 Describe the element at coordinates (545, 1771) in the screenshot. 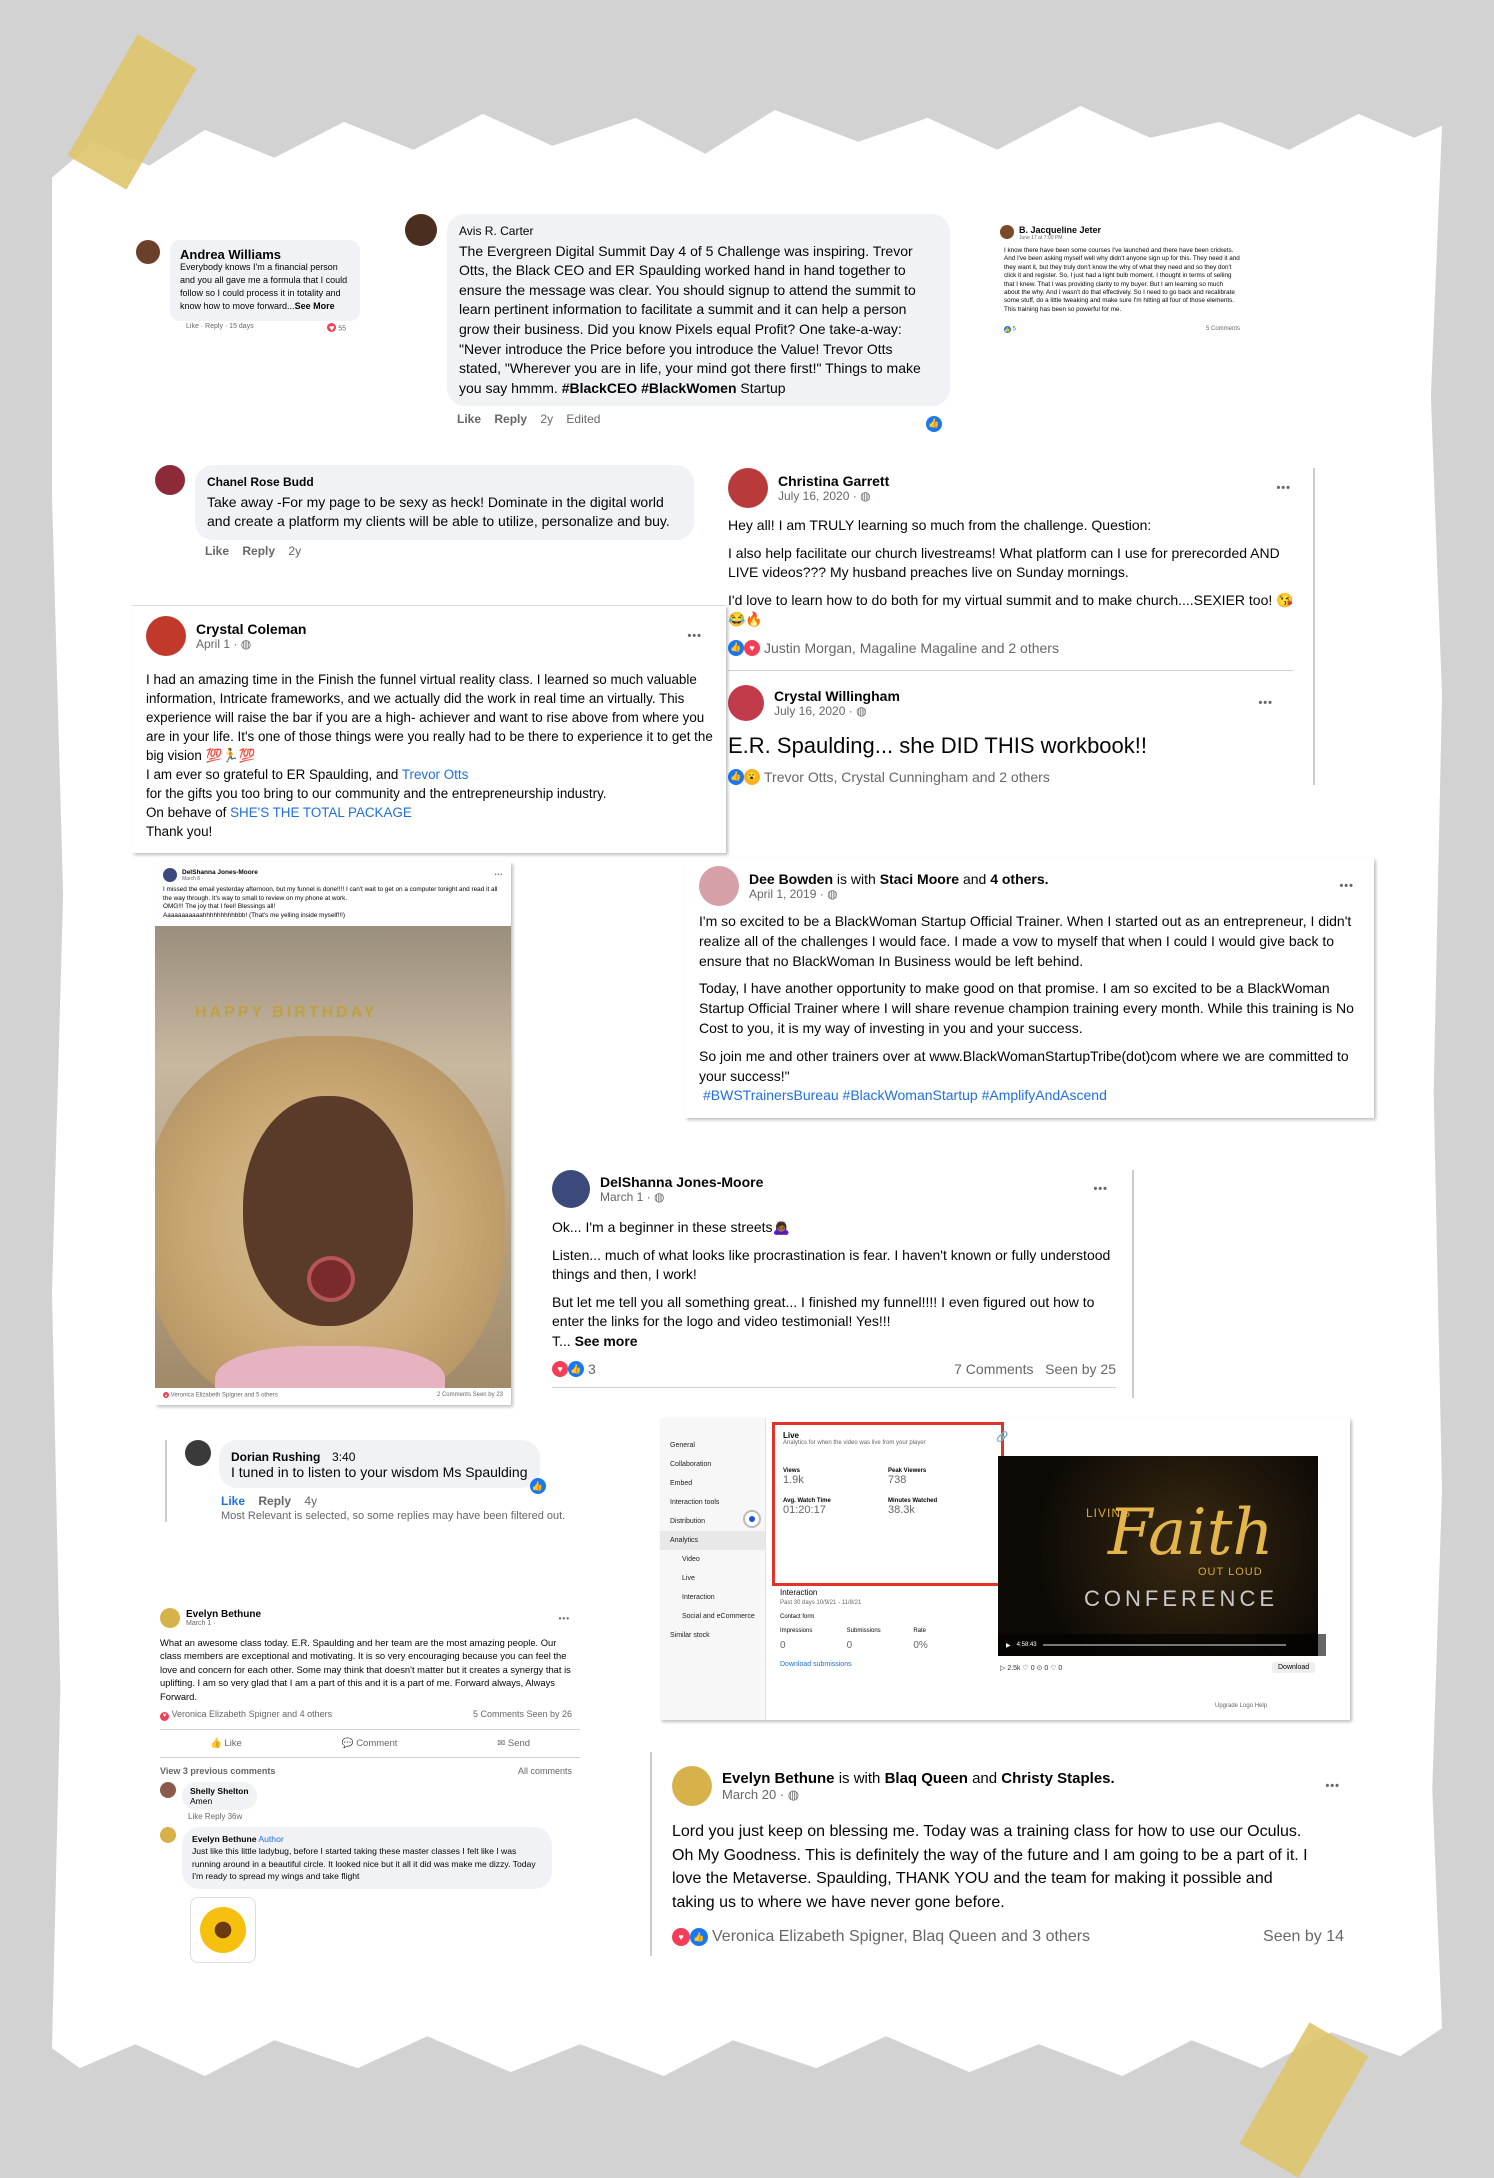

I see `all-comments-dropdown: All comments` at that location.